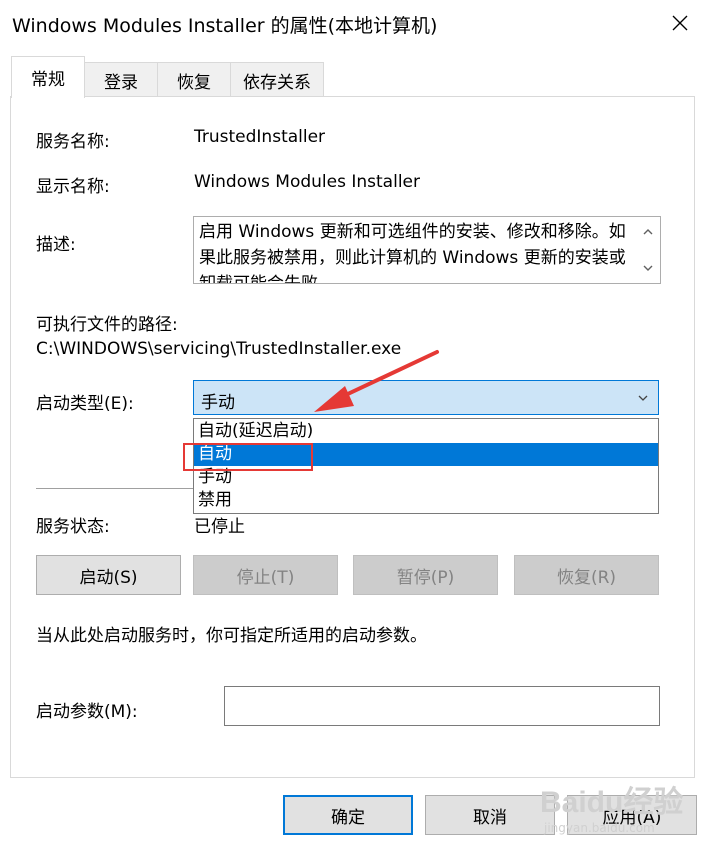  I want to click on exe-path-label: 可执行文件的路径:, so click(107, 325).